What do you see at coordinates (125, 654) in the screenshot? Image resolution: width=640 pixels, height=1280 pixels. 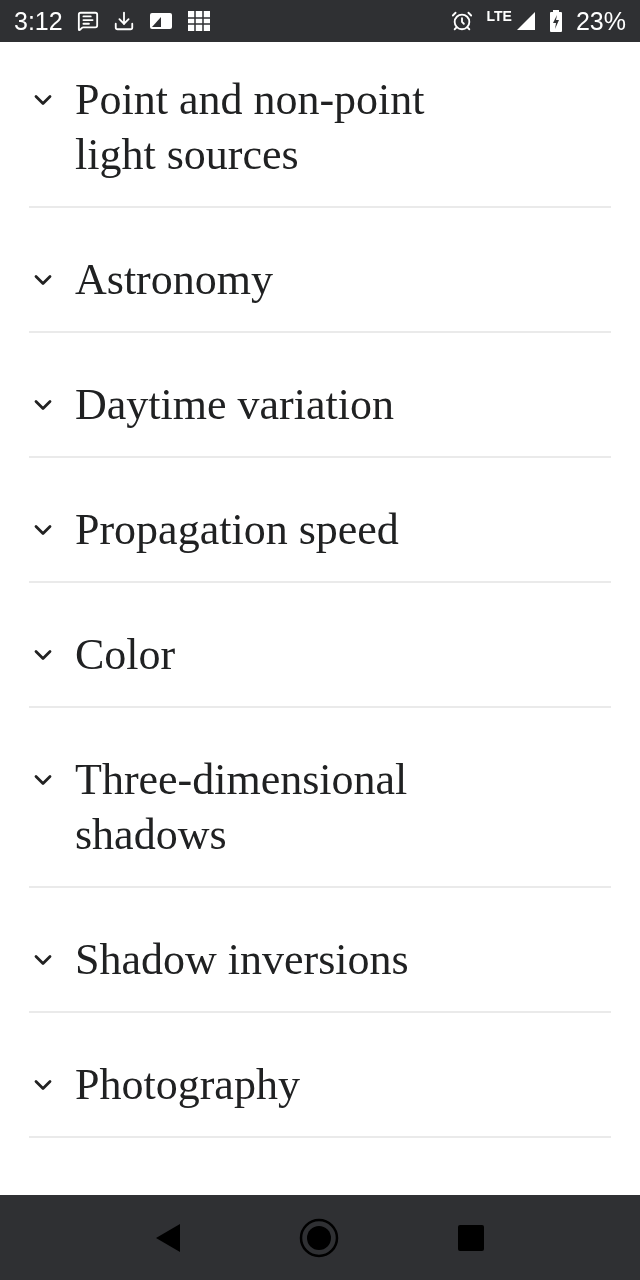 I see `section-heading: Color` at bounding box center [125, 654].